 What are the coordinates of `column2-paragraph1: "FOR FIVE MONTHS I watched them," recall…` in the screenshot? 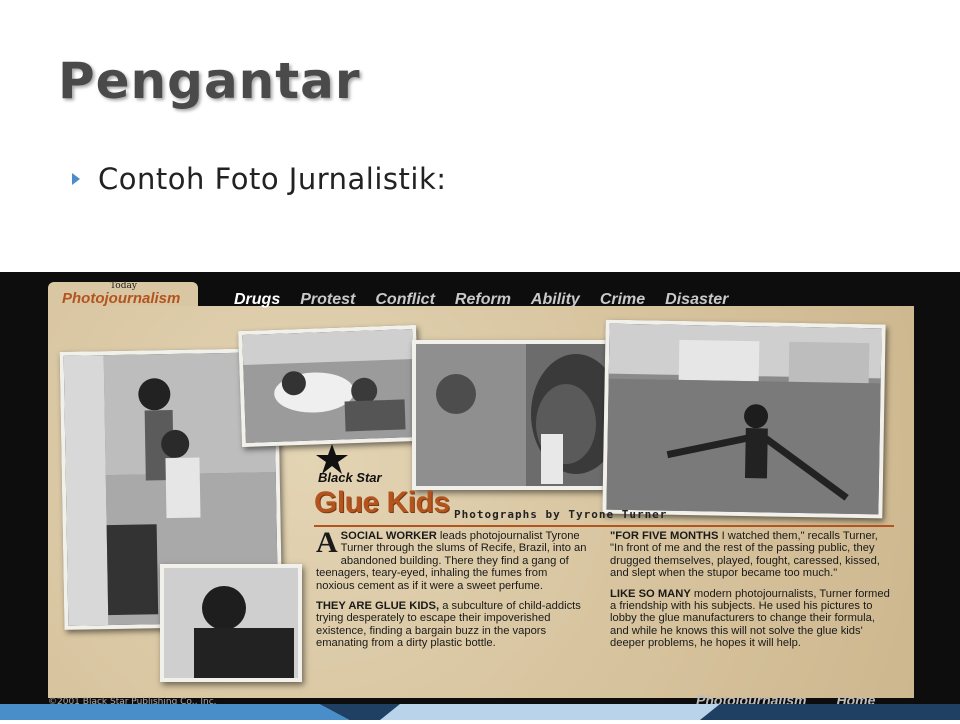 It's located at (750, 555).